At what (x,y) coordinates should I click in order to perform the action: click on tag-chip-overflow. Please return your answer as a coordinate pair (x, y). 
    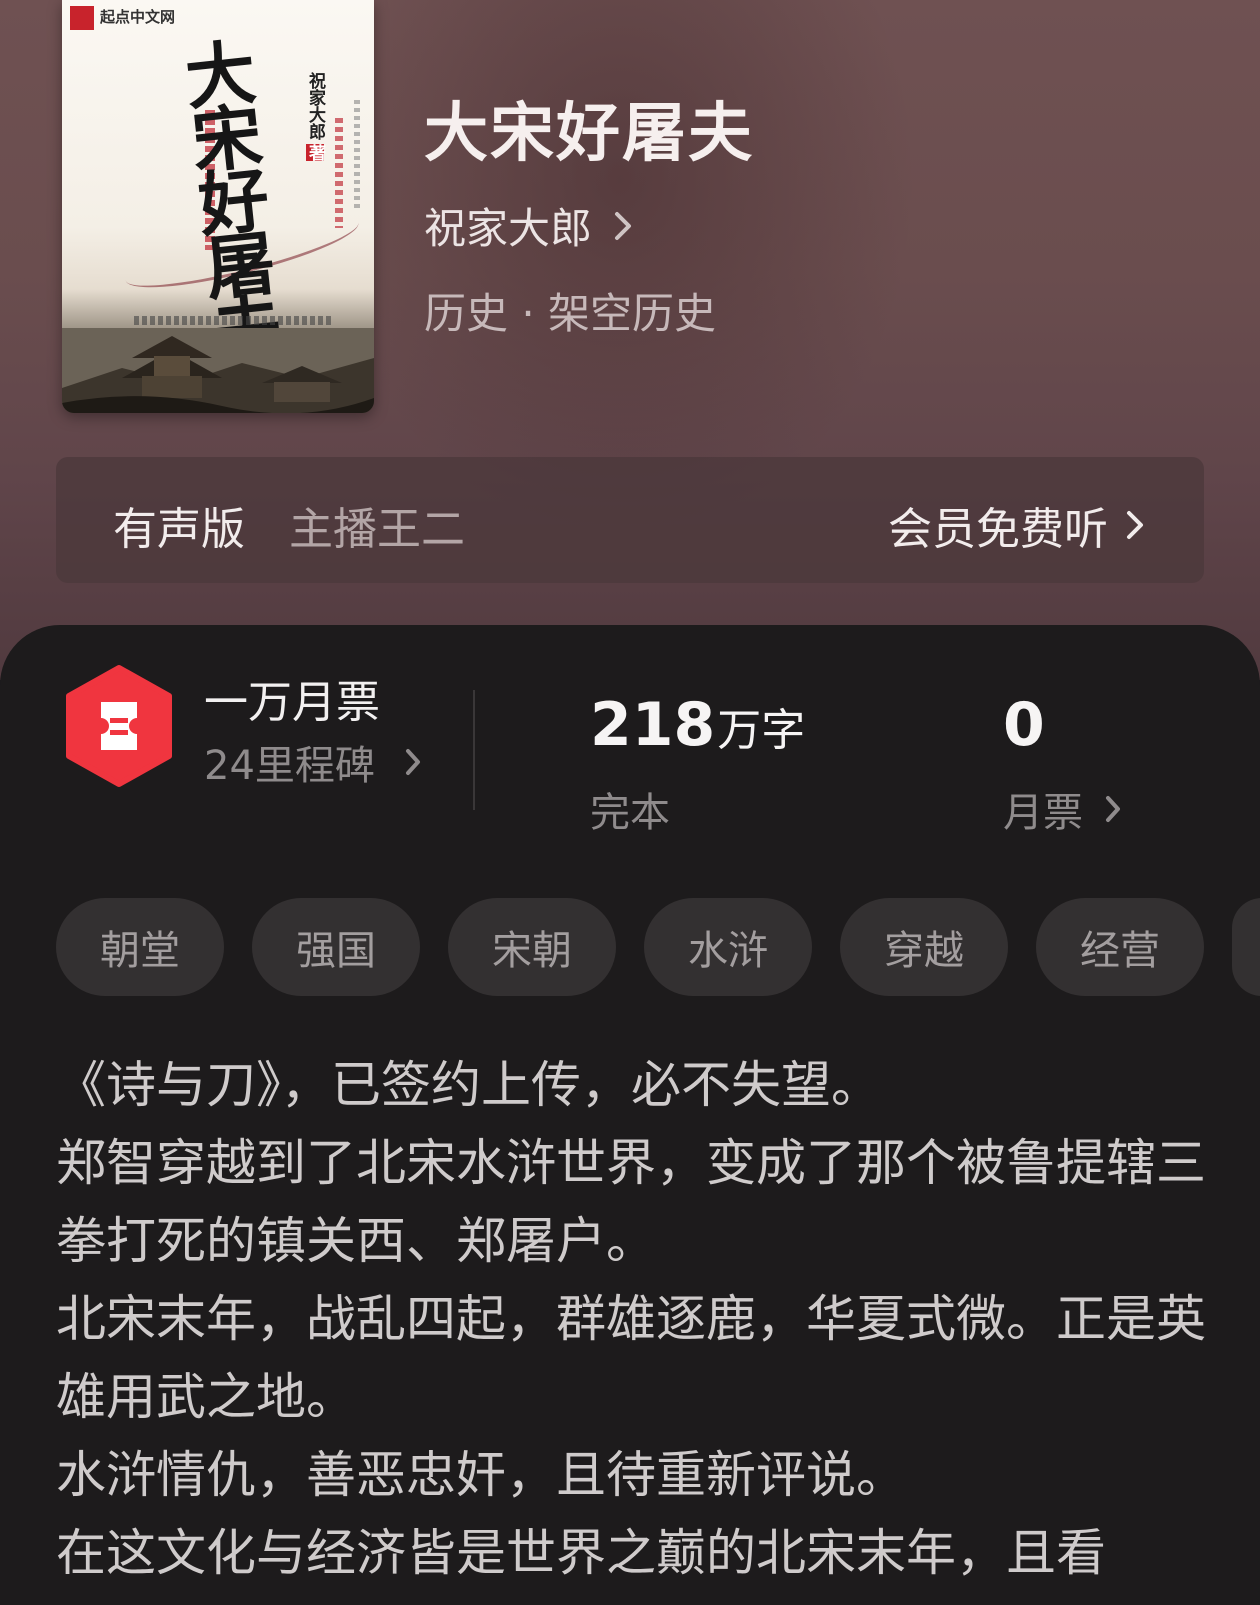
    Looking at the image, I should click on (1246, 947).